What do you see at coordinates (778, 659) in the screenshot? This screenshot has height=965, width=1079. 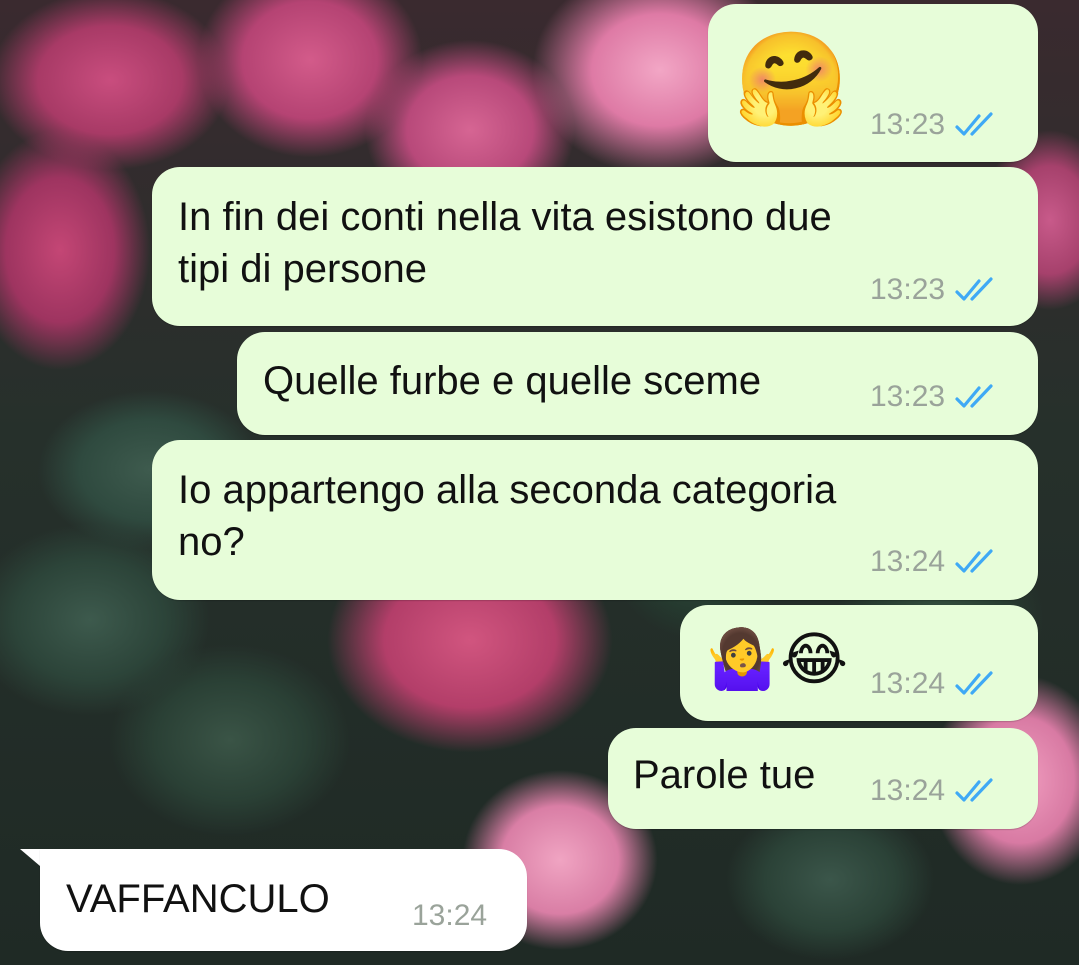 I see `shrug-and-laughing-emoji: 🤷‍♀️😂` at bounding box center [778, 659].